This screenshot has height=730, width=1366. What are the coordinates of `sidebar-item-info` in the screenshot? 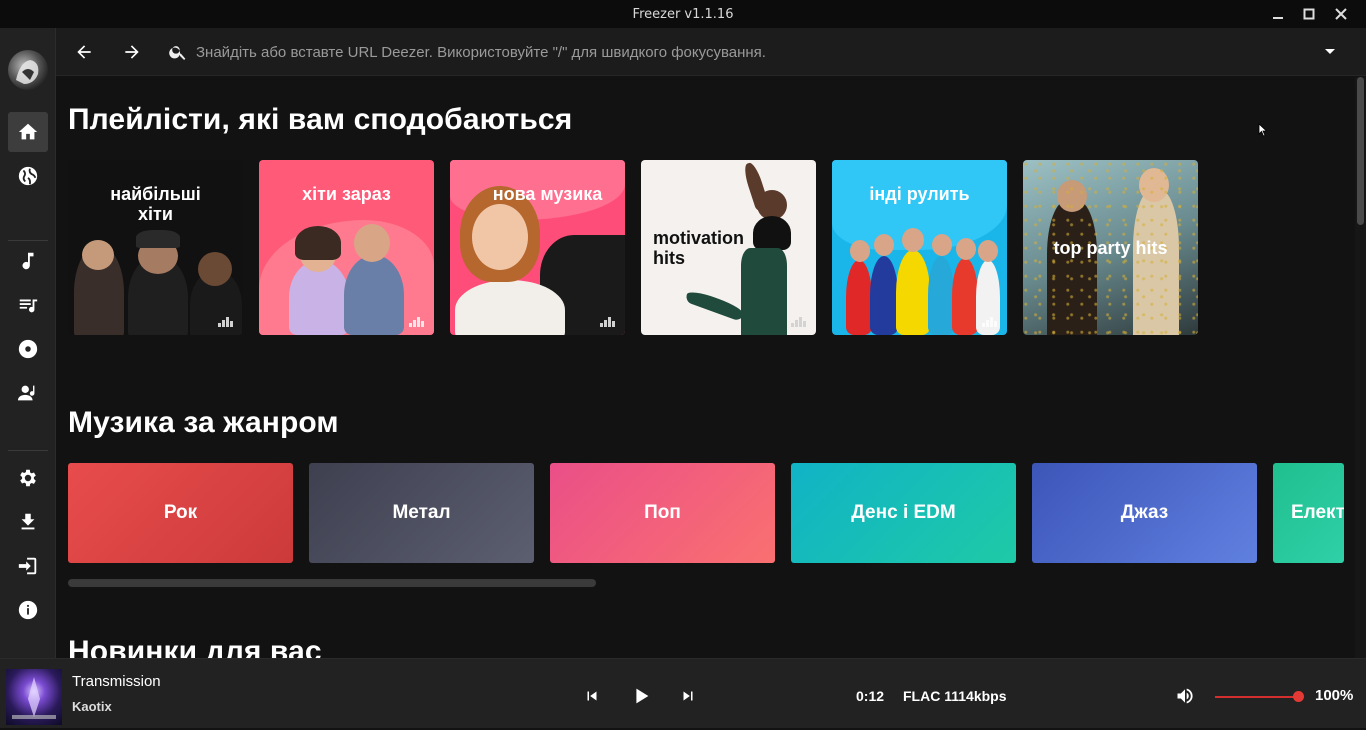 It's located at (28, 610).